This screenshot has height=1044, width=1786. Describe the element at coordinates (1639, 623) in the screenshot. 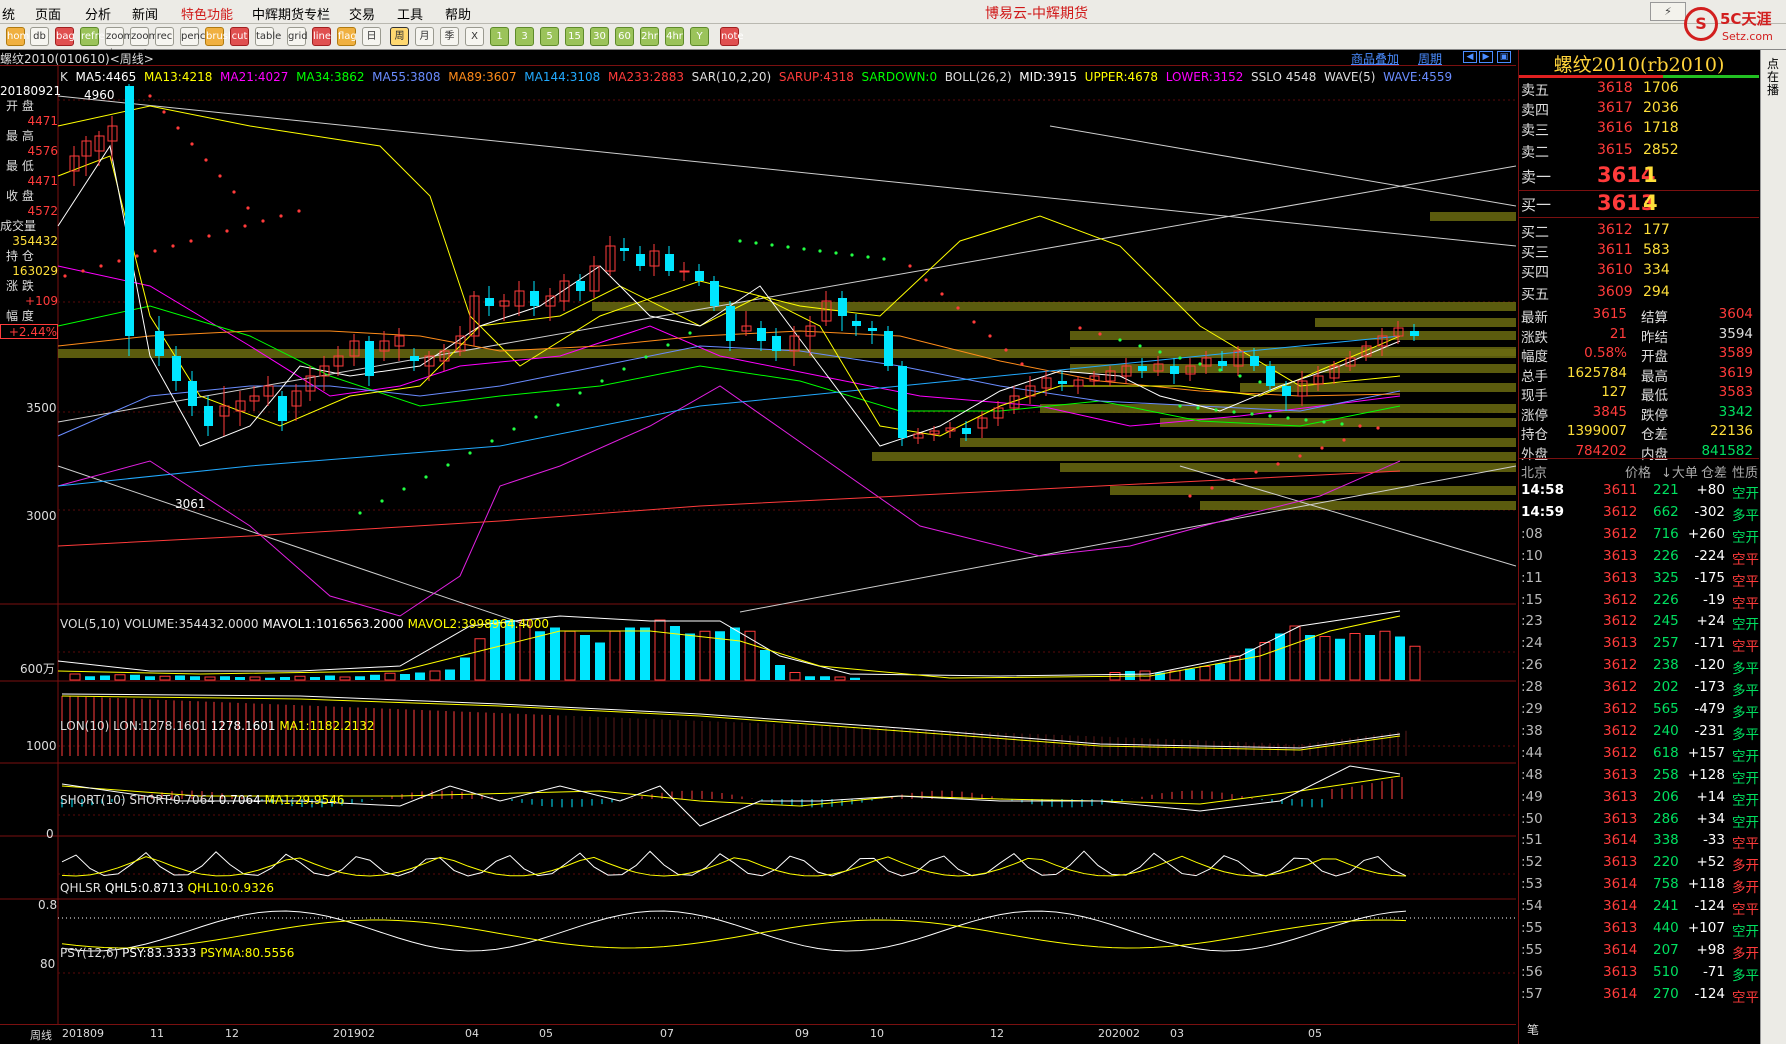

I see `tick-row: :23 3612 245 +24 空开` at that location.